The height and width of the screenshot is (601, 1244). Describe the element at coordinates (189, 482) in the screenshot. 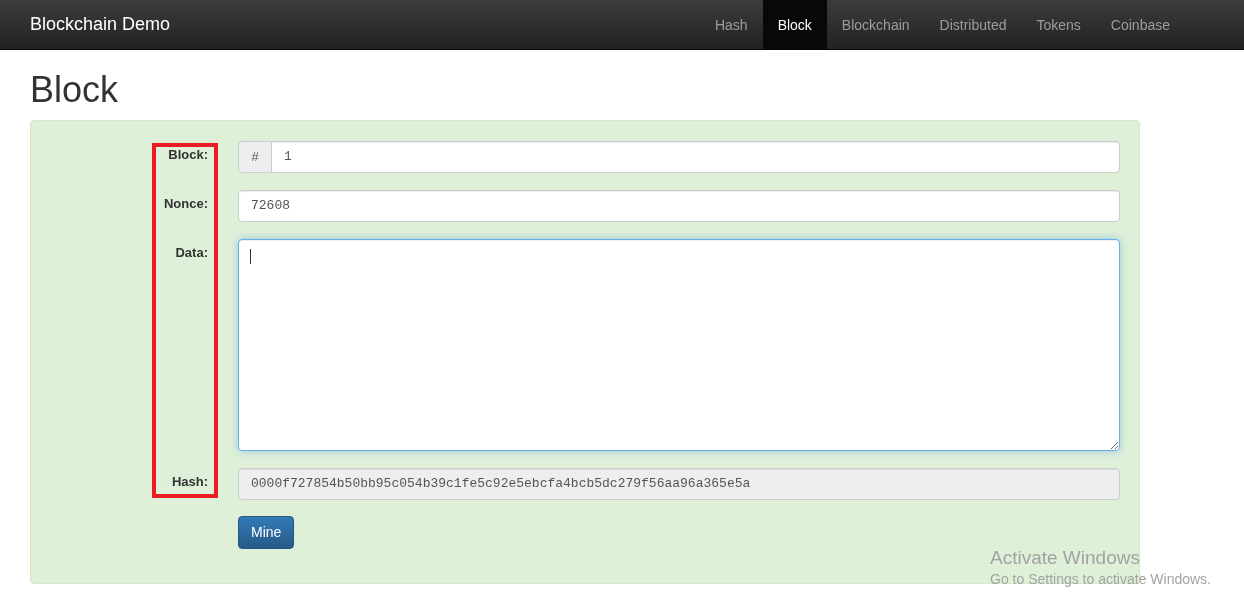

I see `field-label: Hash:` at that location.